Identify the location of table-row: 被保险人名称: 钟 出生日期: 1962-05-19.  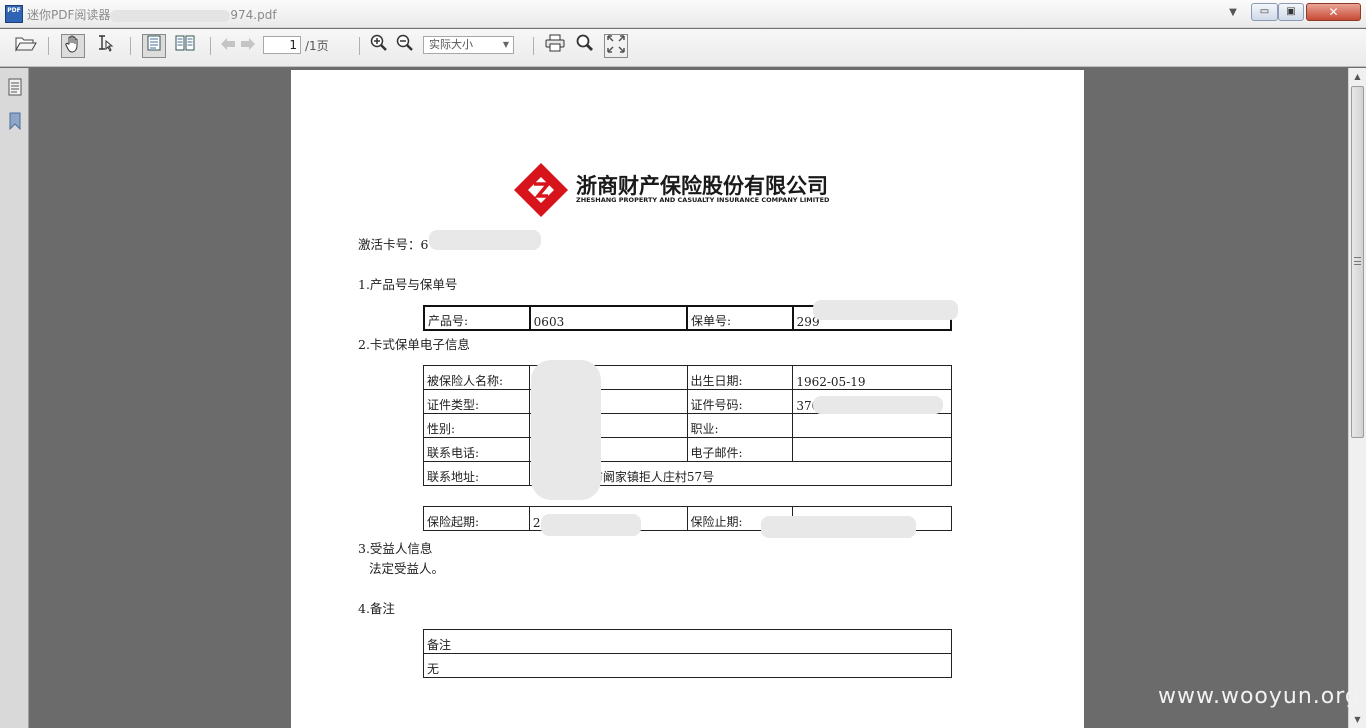
(687, 377).